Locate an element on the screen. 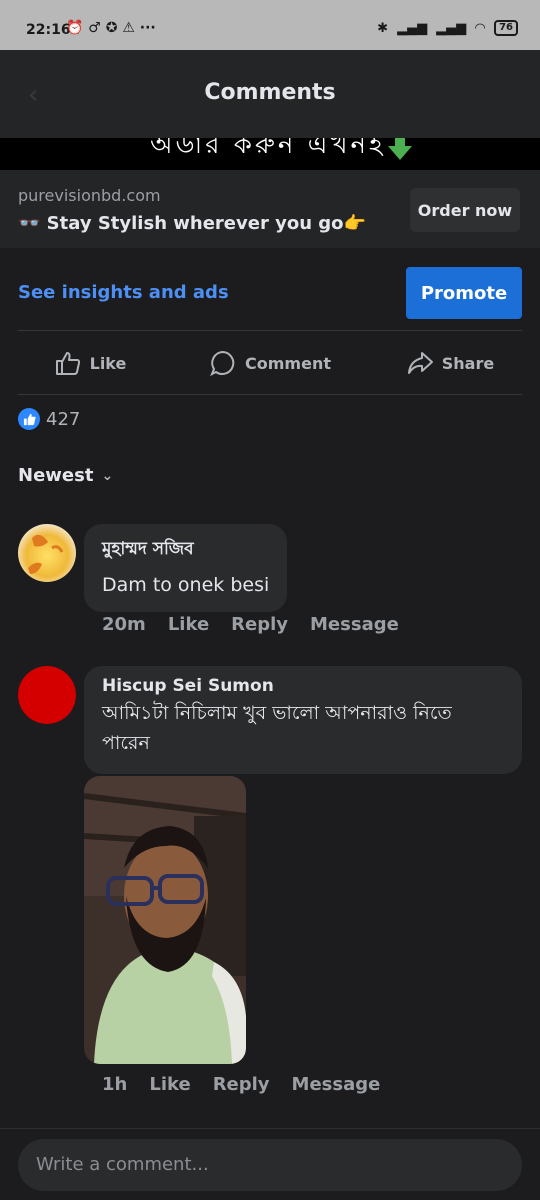 The height and width of the screenshot is (1200, 540). page-title: Comments is located at coordinates (270, 92).